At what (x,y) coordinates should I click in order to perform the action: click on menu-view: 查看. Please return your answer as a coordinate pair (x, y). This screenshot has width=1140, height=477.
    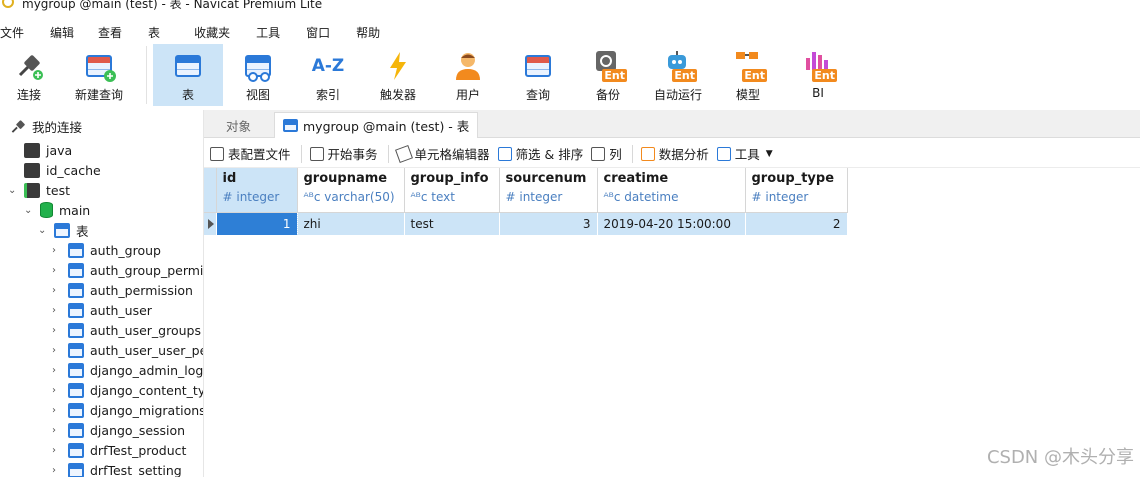
    Looking at the image, I should click on (116, 32).